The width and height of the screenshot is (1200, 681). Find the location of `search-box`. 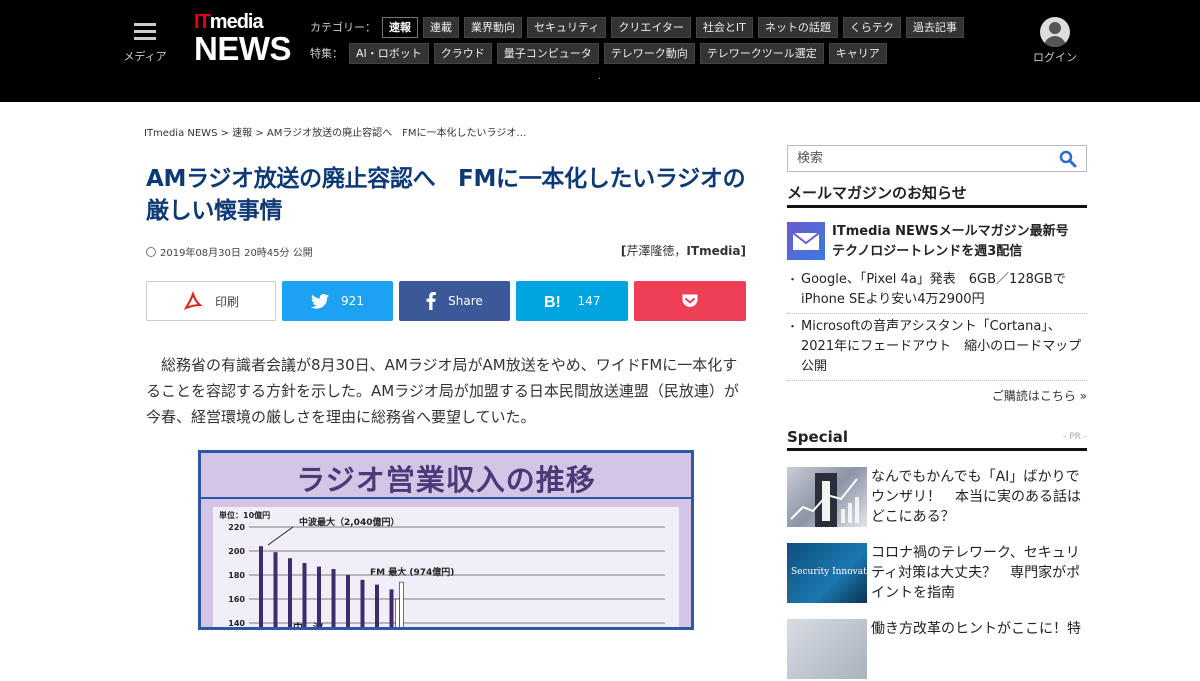

search-box is located at coordinates (937, 158).